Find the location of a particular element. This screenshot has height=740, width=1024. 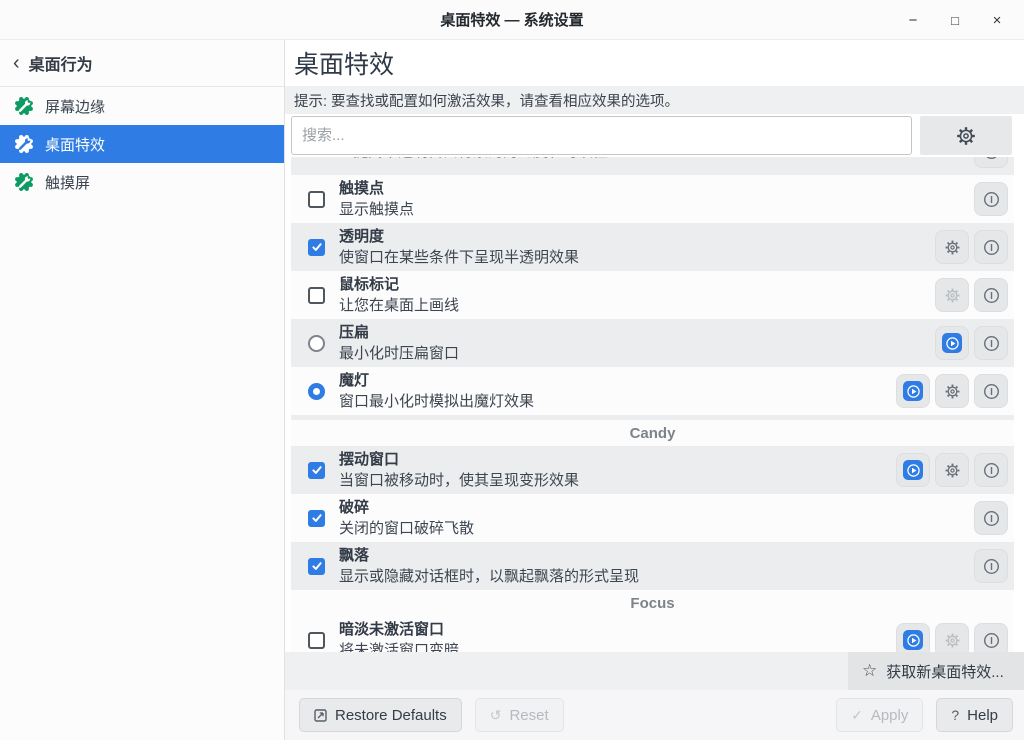

minimize-button: − is located at coordinates (913, 20).